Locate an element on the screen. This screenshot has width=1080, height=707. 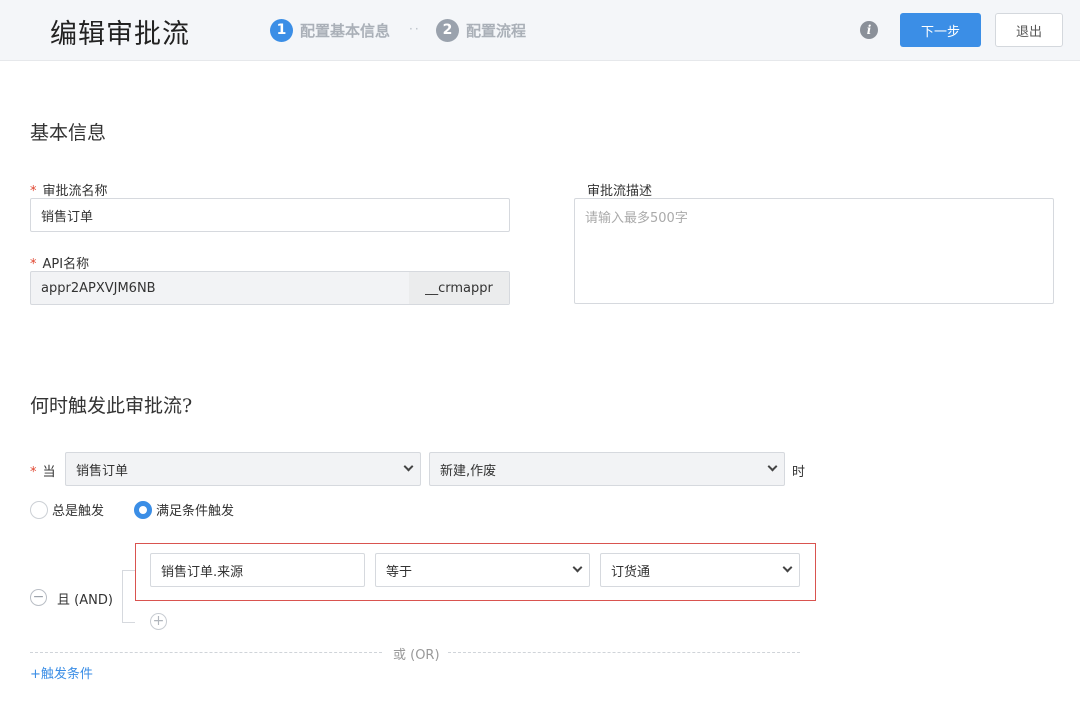
top-bar: 编辑审批流 1 配置基本信息 ·· 2 配置流程 i 下一步 退出 is located at coordinates (540, 30).